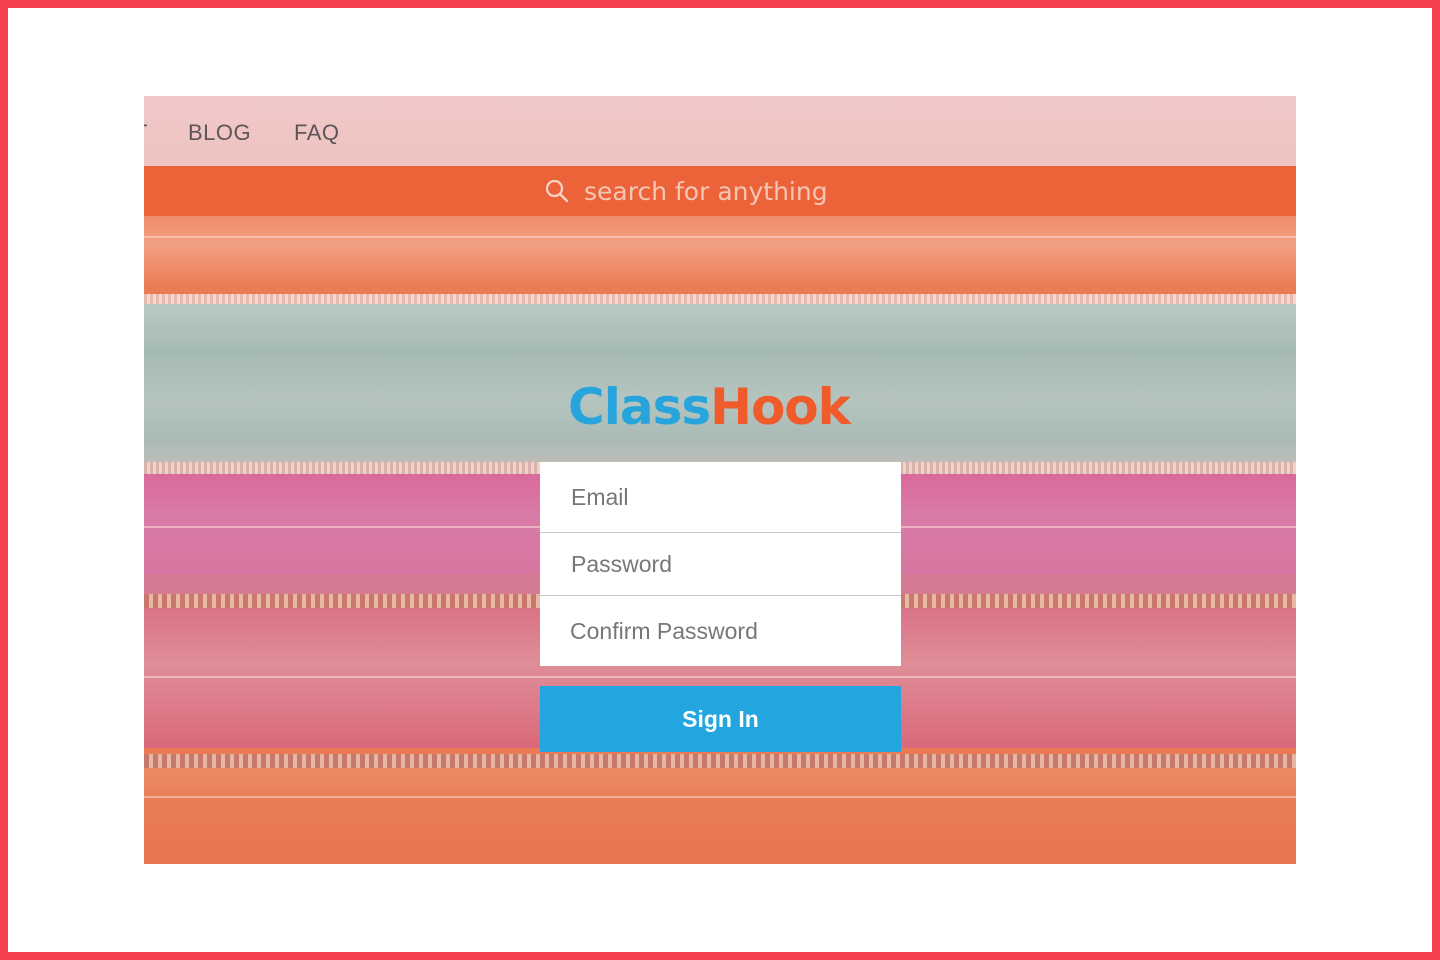 This screenshot has width=1440, height=960. I want to click on logo-text-hook: Hook, so click(780, 407).